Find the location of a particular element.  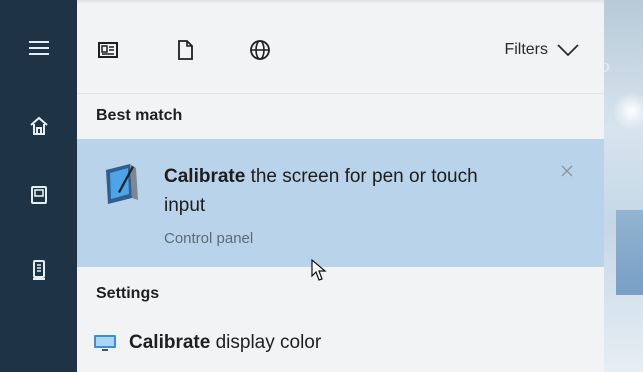

dismiss-button is located at coordinates (567, 172).